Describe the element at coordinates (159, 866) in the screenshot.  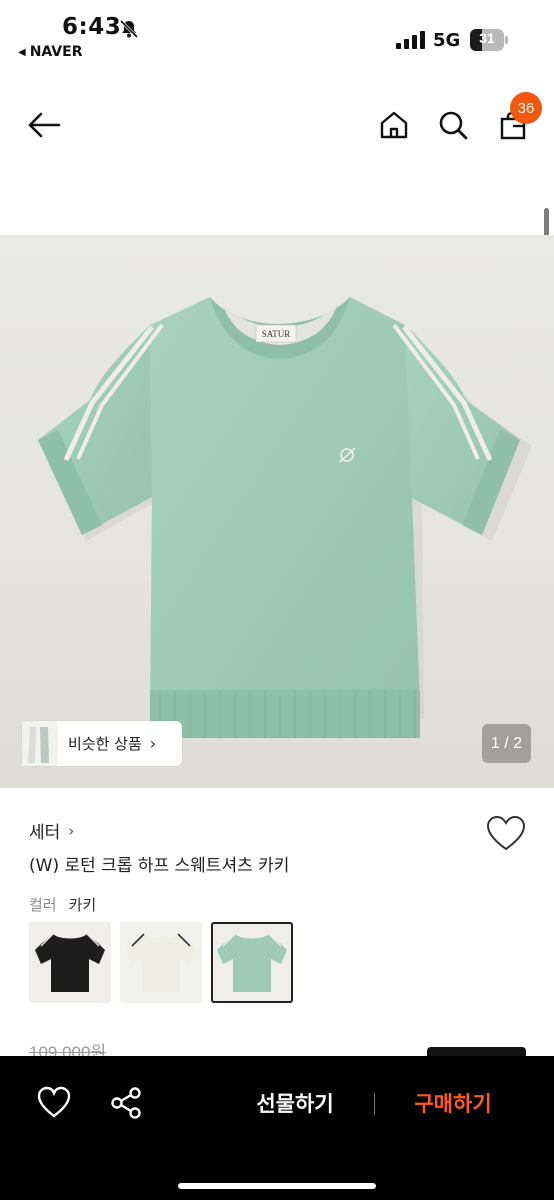
I see `product-name: (W) 로턴 크롭 하프 스웨트셔츠 카키` at that location.